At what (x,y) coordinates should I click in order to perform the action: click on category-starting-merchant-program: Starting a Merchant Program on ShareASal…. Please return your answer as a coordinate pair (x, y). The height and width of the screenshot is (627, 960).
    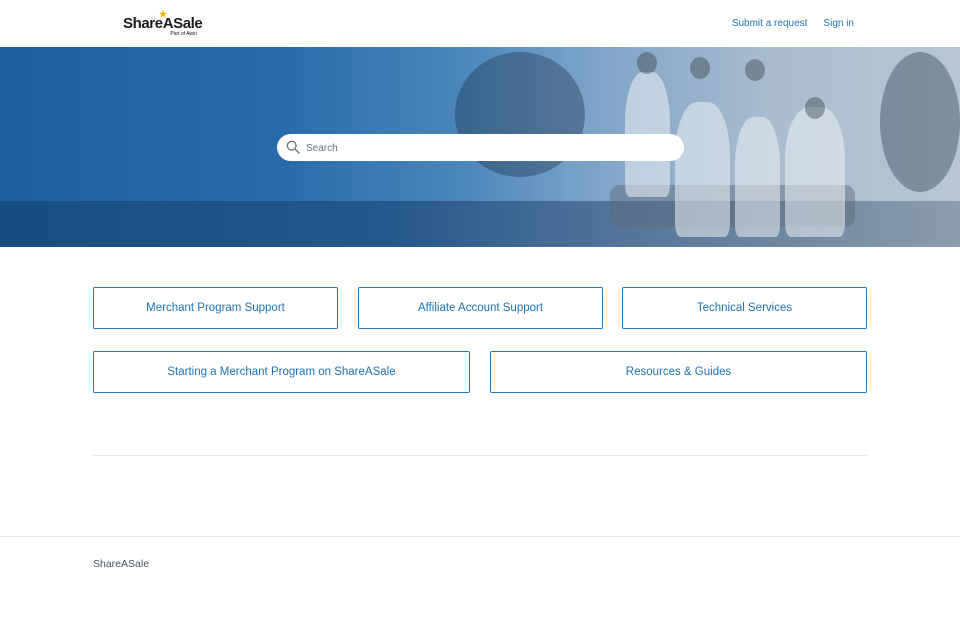
    Looking at the image, I should click on (281, 372).